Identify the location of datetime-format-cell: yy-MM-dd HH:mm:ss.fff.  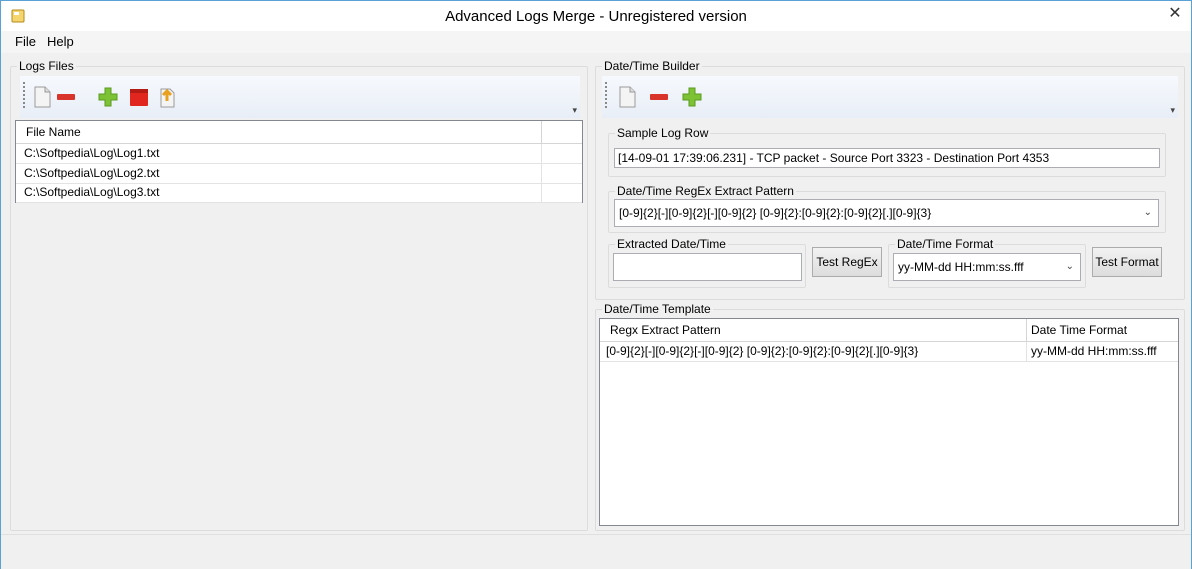
(1103, 351).